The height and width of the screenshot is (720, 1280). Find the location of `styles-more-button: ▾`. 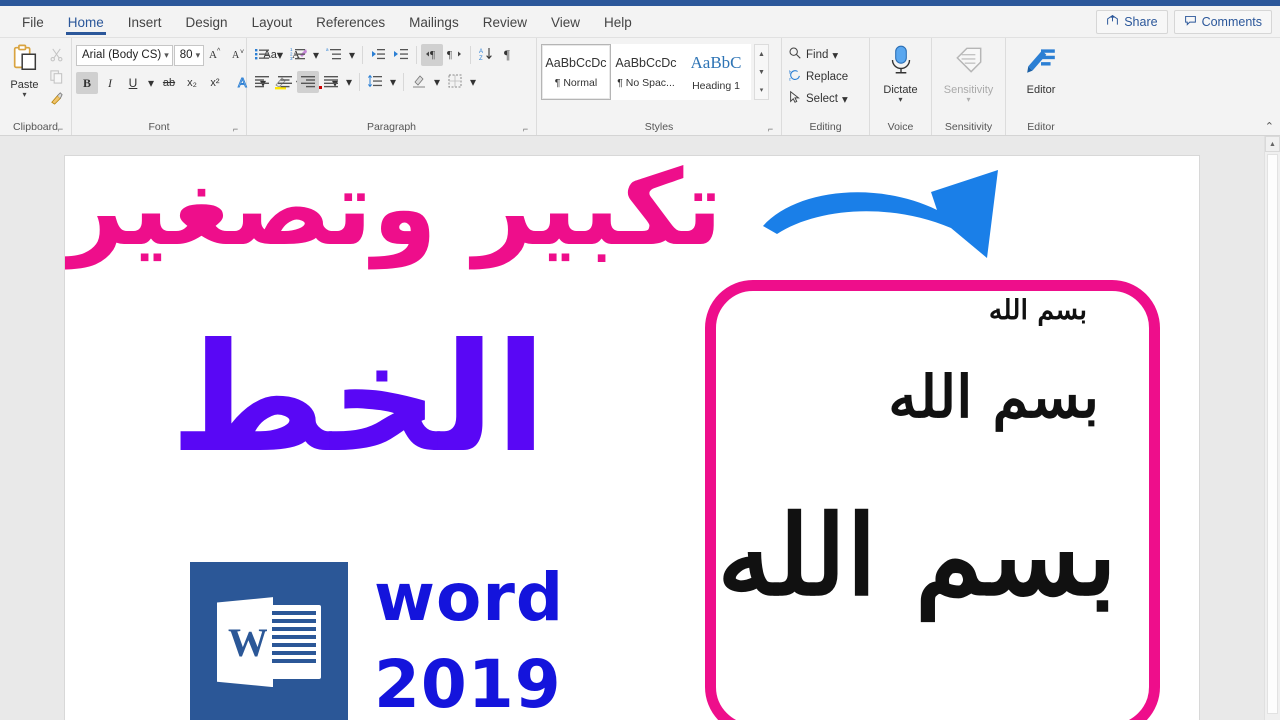

styles-more-button: ▾ is located at coordinates (761, 90).